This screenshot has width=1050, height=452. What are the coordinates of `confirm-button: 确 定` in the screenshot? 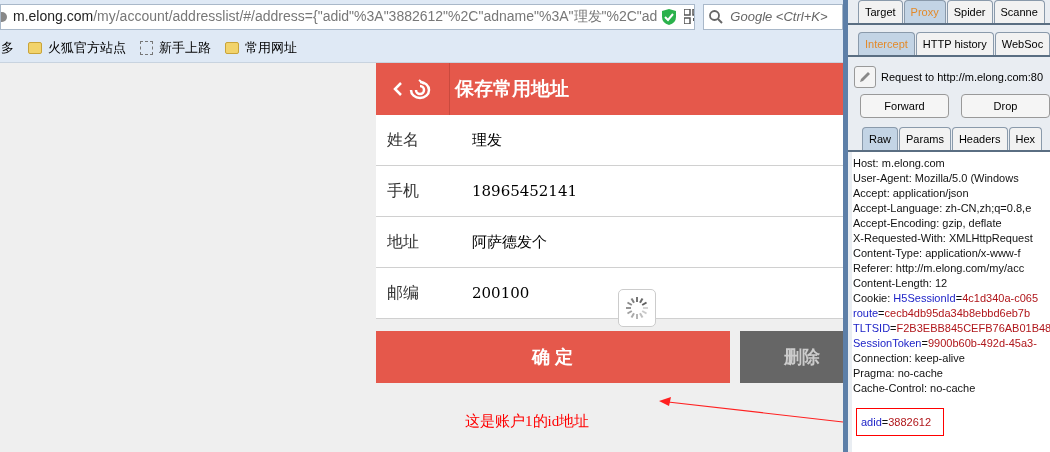 It's located at (553, 357).